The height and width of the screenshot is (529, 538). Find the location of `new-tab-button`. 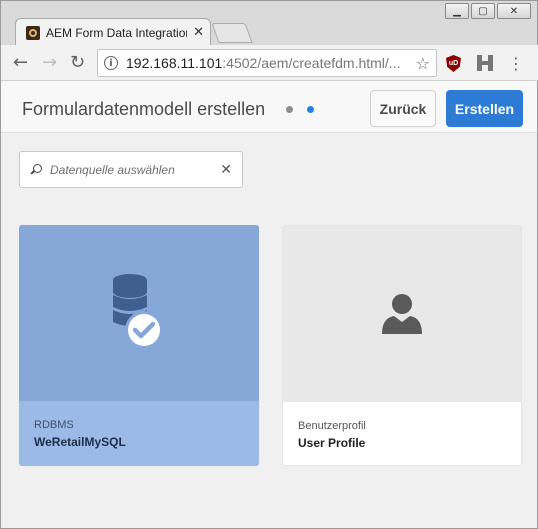

new-tab-button is located at coordinates (232, 33).